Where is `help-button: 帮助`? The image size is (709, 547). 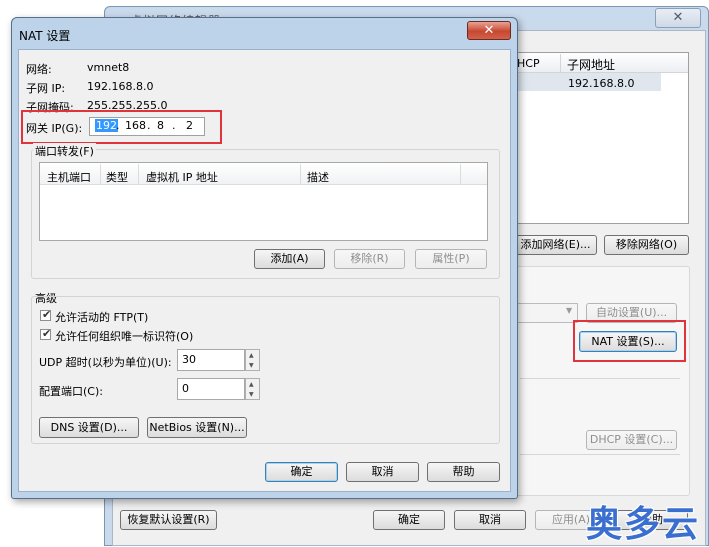 help-button: 帮助 is located at coordinates (463, 472).